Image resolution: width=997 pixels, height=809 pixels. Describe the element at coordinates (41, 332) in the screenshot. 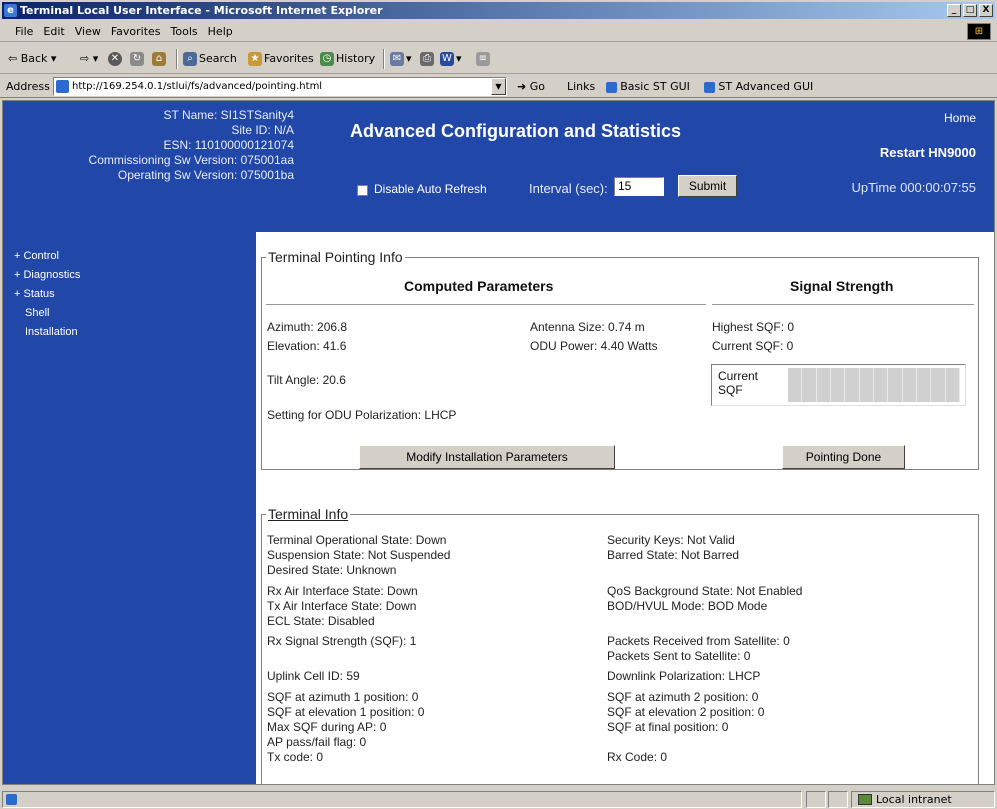

I see `sidebar-item-installation: Installation` at that location.